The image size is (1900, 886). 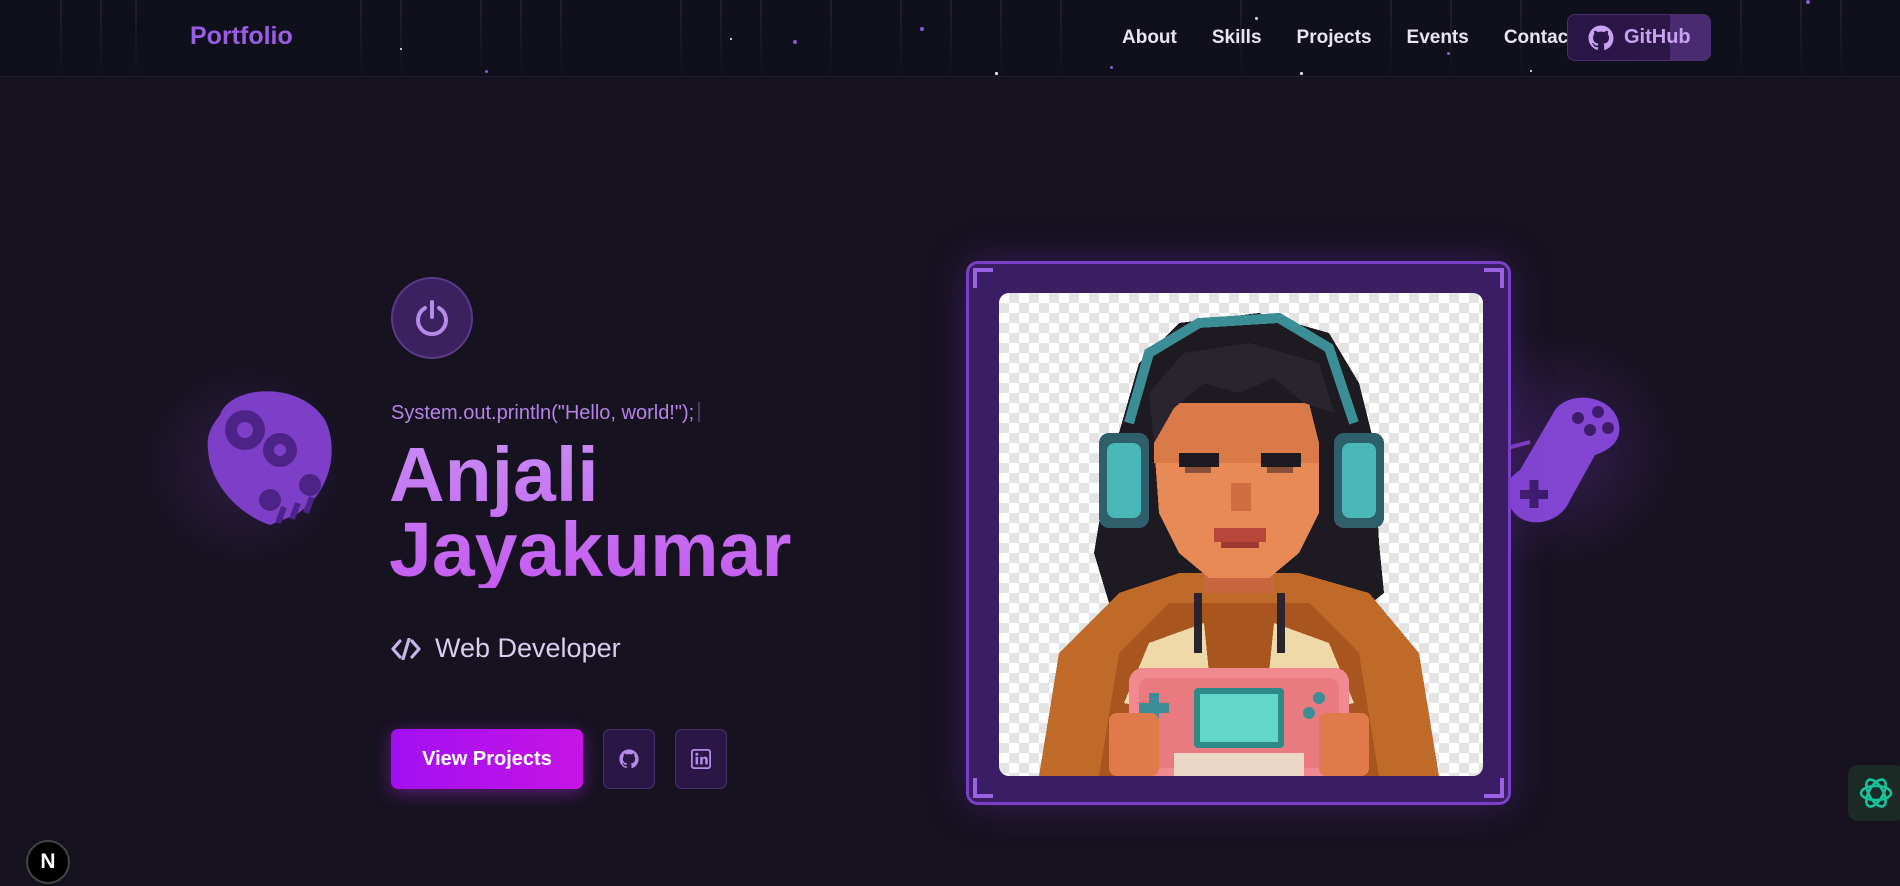 What do you see at coordinates (1657, 37) in the screenshot?
I see `github-button-label: GitHub` at bounding box center [1657, 37].